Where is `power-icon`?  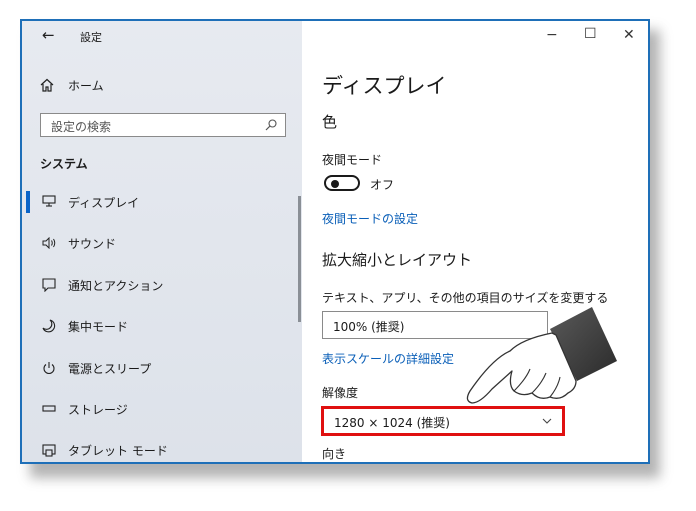
power-icon is located at coordinates (49, 368).